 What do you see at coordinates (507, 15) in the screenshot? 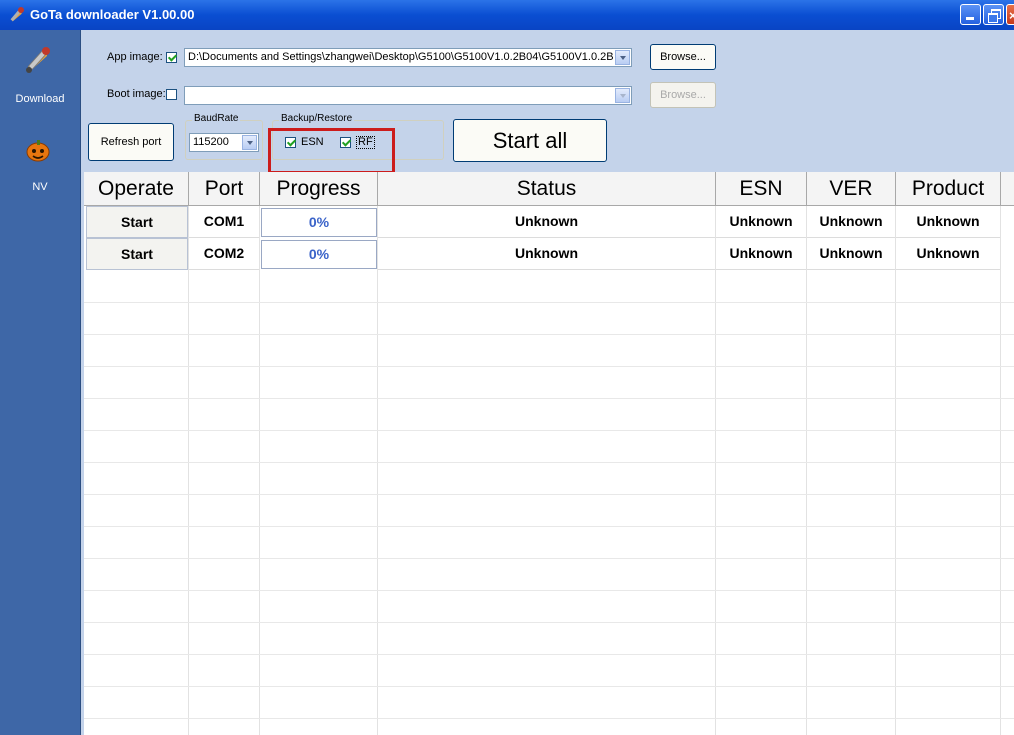
I see `title-bar: GoTa downloader V1.00.00 ×` at bounding box center [507, 15].